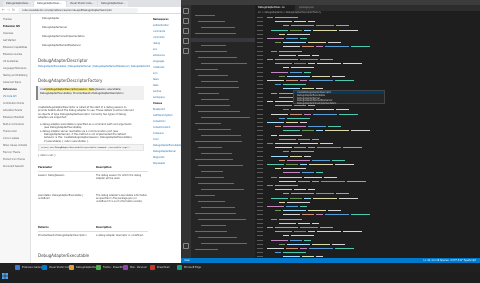  Describe the element at coordinates (11, 152) in the screenshot. I see `left-nav-item: File Icon Theme` at that location.